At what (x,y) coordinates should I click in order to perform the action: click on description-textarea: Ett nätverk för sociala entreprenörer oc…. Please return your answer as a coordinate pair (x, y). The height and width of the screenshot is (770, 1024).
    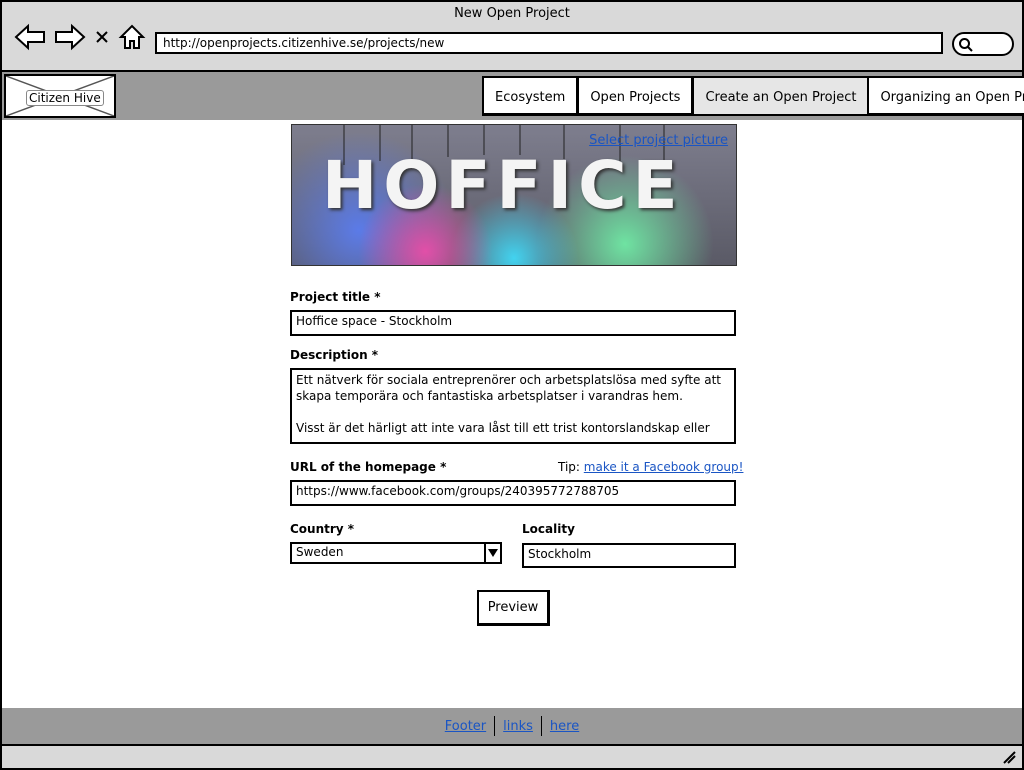
    Looking at the image, I should click on (513, 406).